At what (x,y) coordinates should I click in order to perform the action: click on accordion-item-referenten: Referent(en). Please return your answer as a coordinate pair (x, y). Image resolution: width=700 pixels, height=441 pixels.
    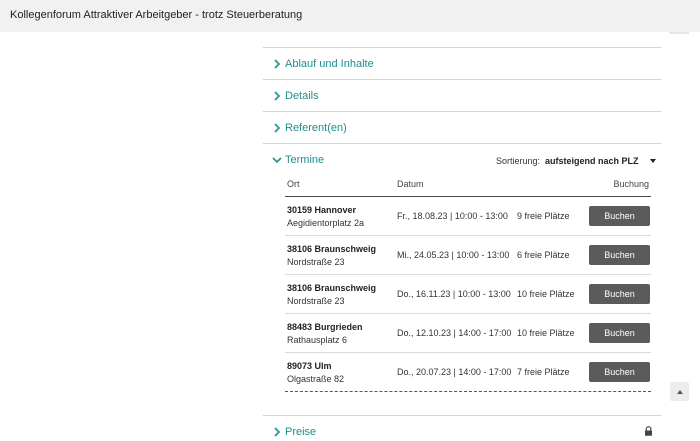
    Looking at the image, I should click on (462, 127).